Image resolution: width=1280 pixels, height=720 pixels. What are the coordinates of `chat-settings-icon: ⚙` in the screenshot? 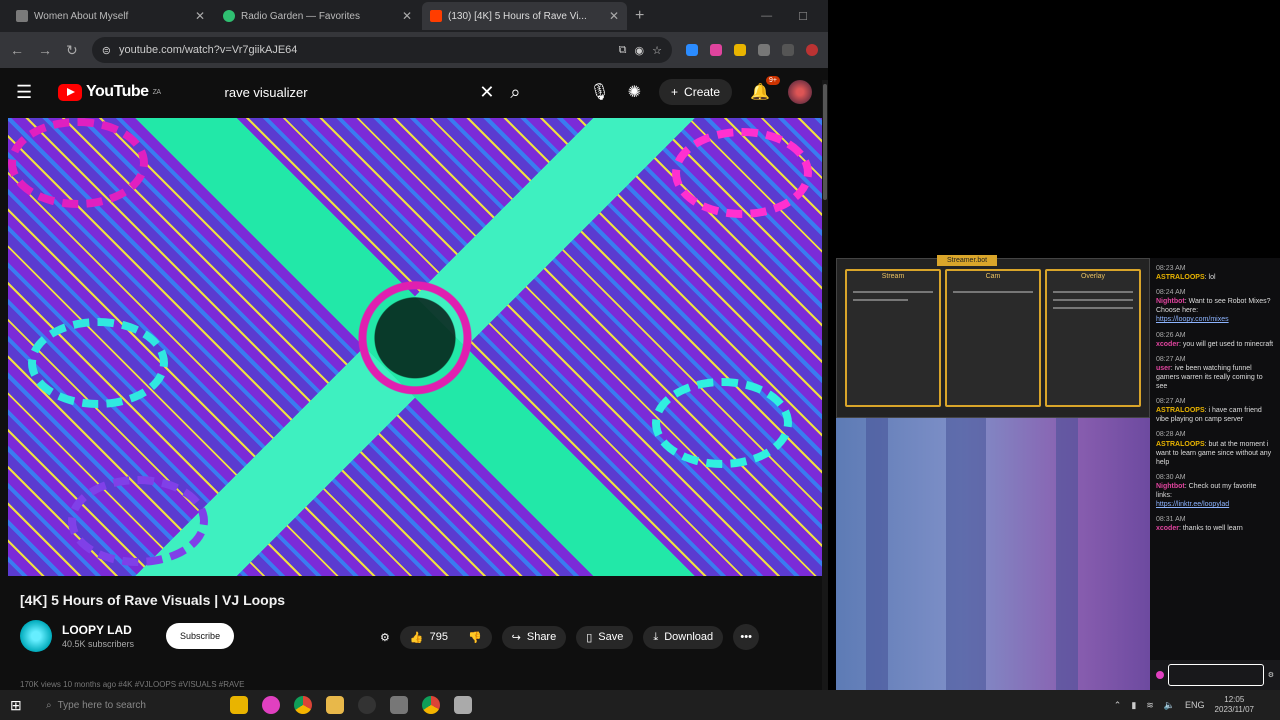 It's located at (1271, 675).